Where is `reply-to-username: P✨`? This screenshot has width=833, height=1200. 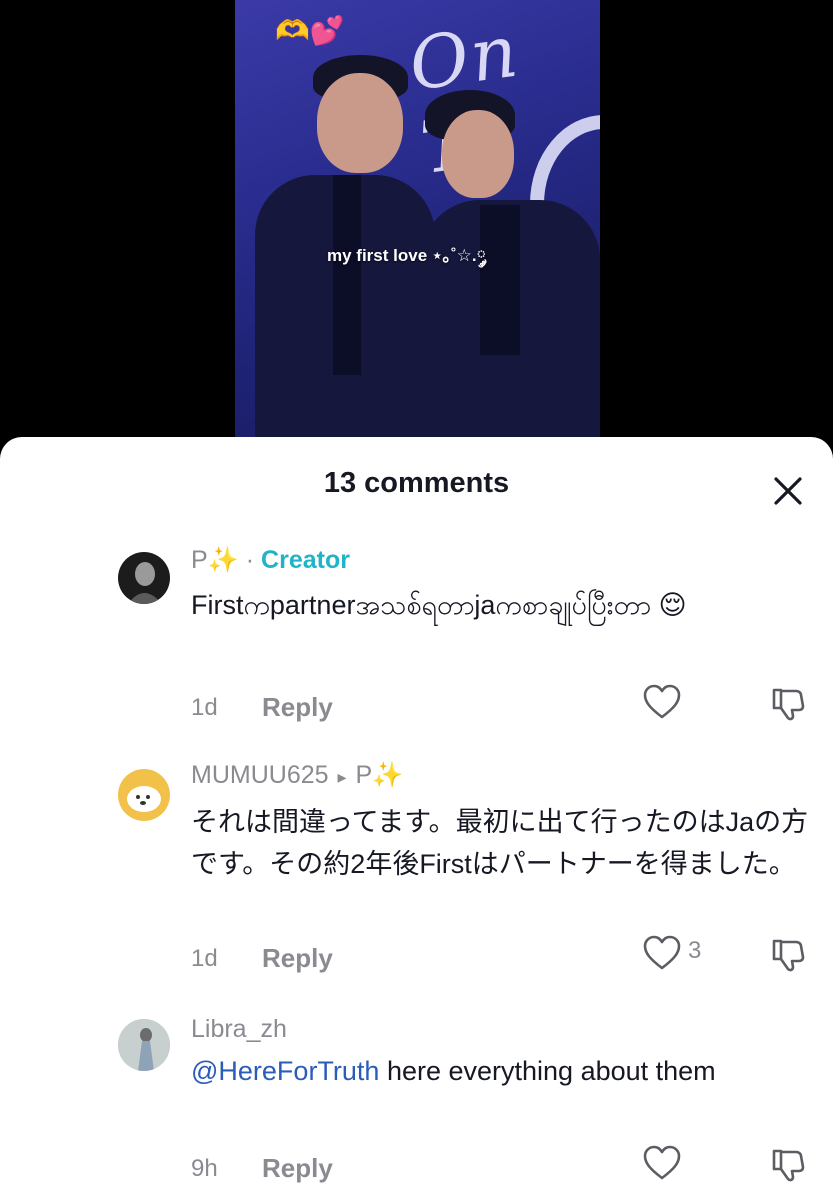
reply-to-username: P✨ is located at coordinates (379, 775).